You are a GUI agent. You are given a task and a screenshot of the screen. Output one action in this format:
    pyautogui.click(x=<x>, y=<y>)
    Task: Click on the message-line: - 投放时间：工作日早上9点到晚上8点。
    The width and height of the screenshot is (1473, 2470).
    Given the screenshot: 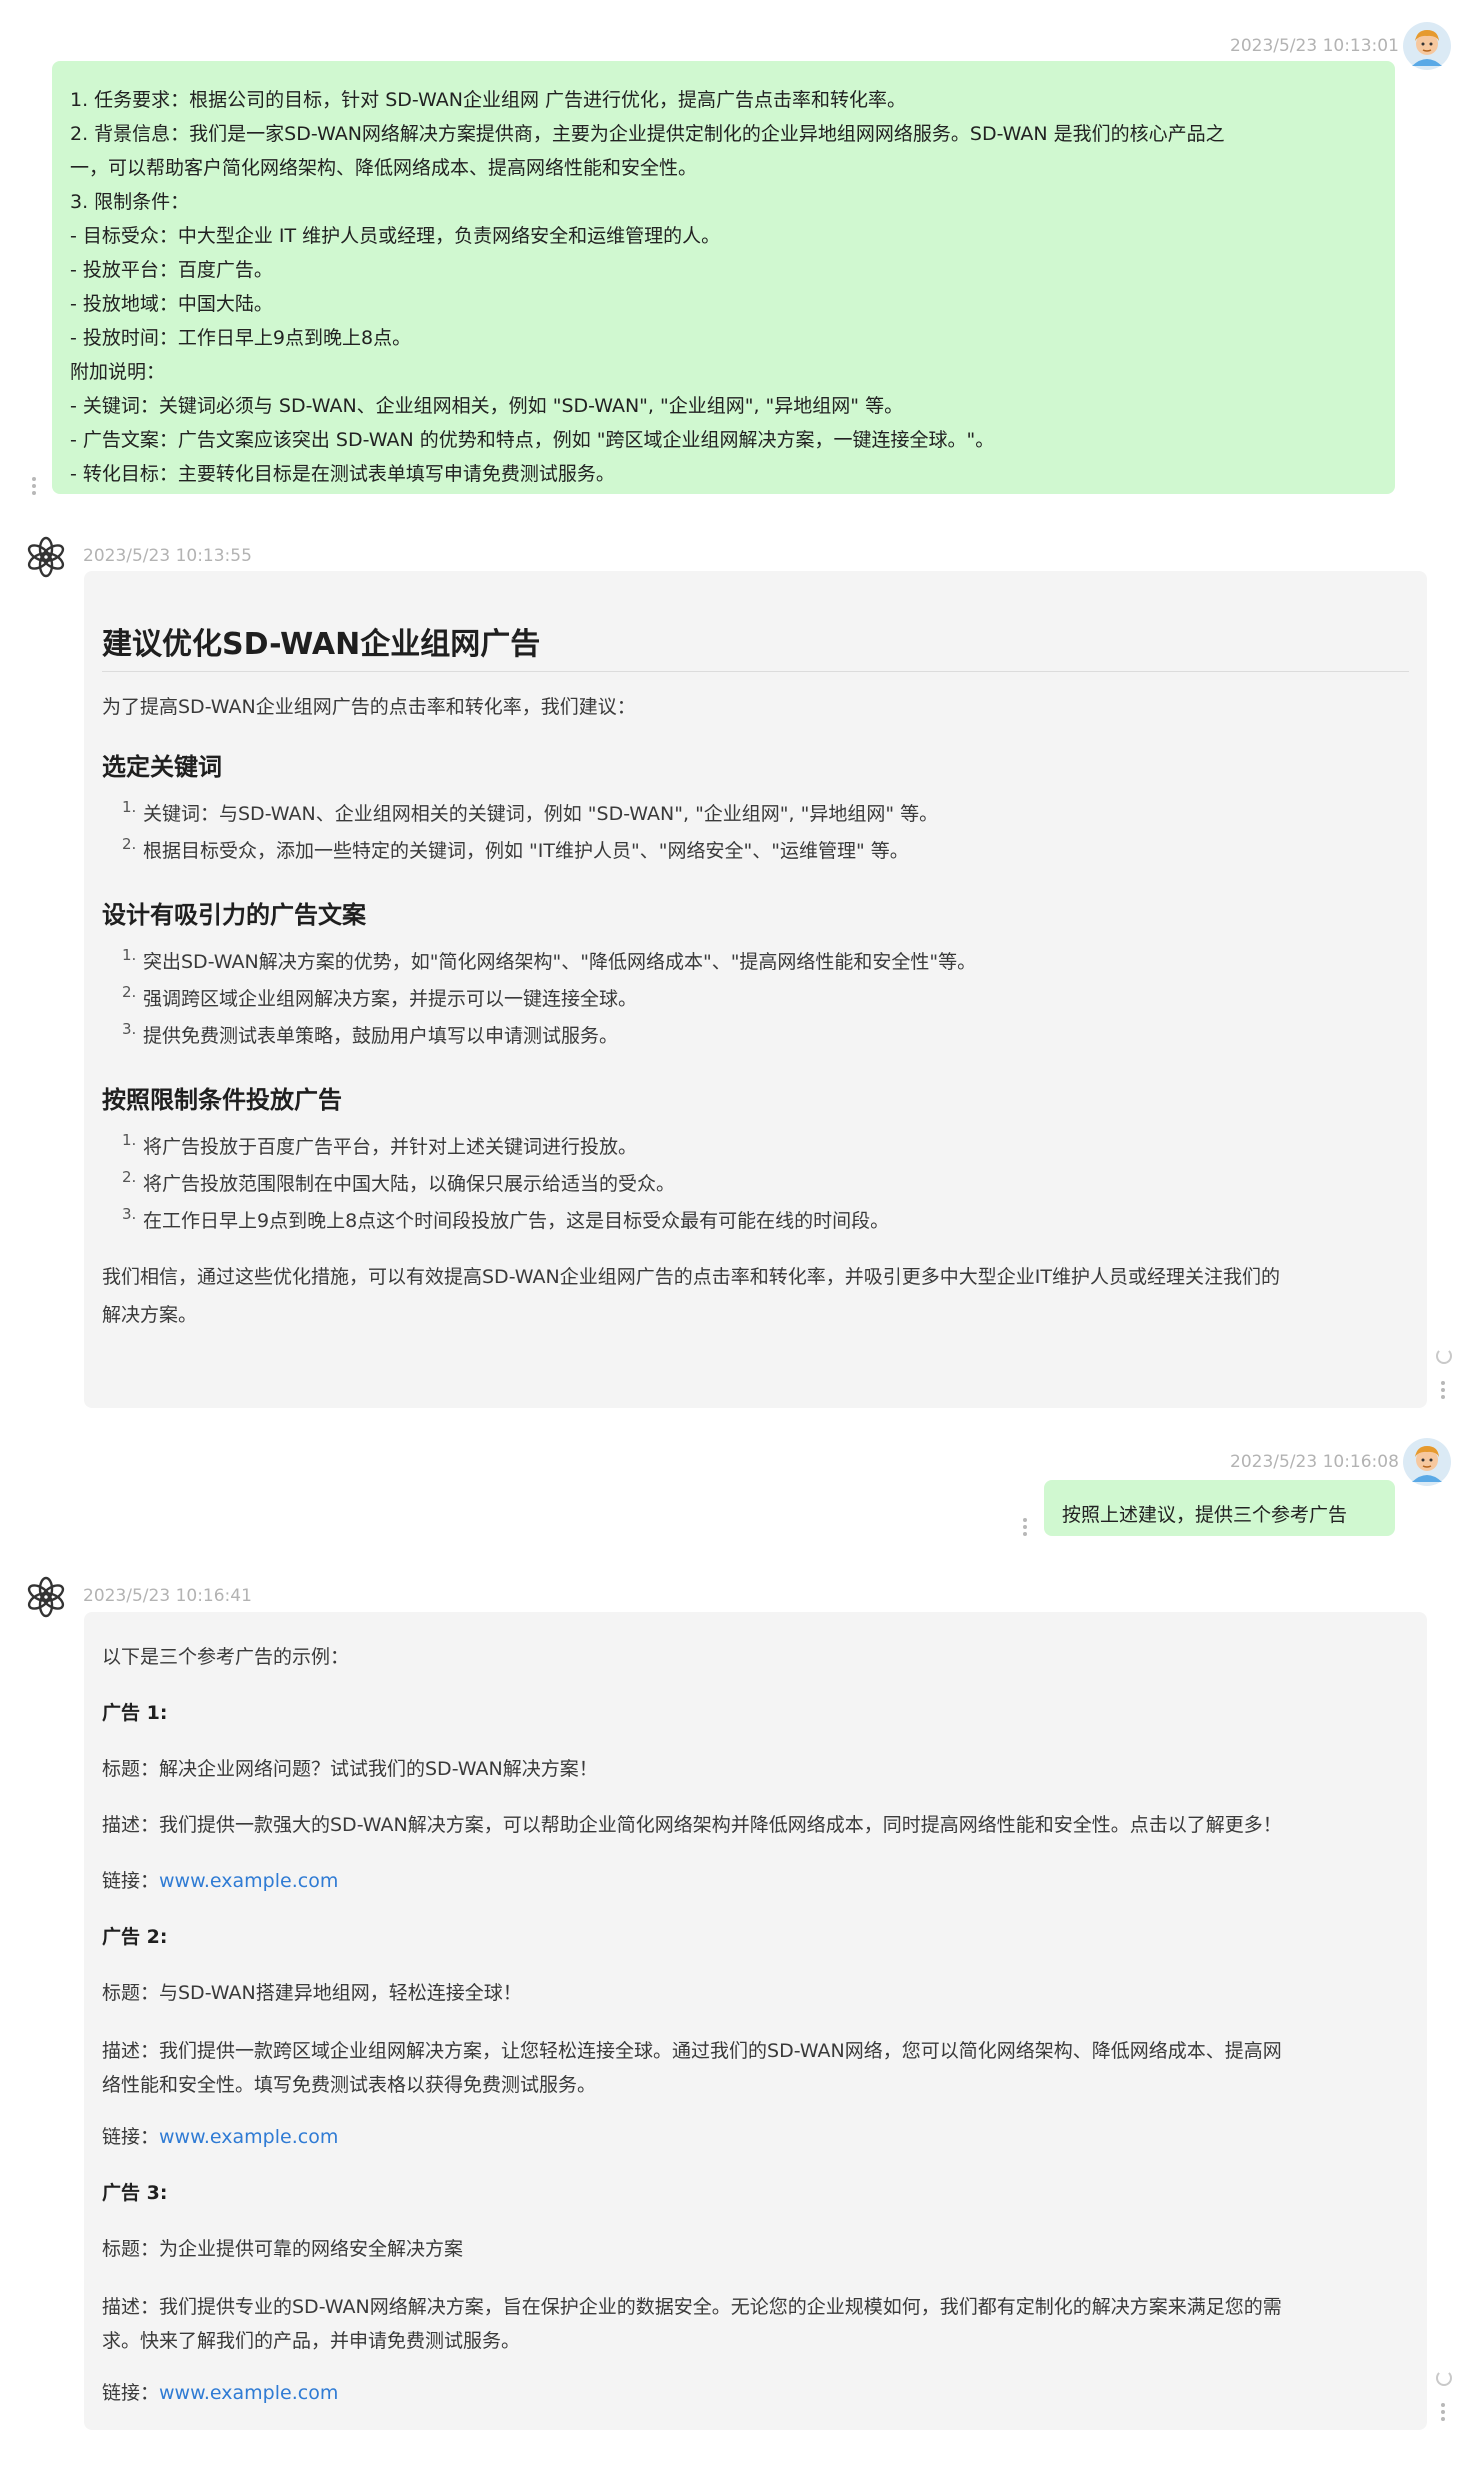 What is the action you would take?
    pyautogui.click(x=241, y=338)
    